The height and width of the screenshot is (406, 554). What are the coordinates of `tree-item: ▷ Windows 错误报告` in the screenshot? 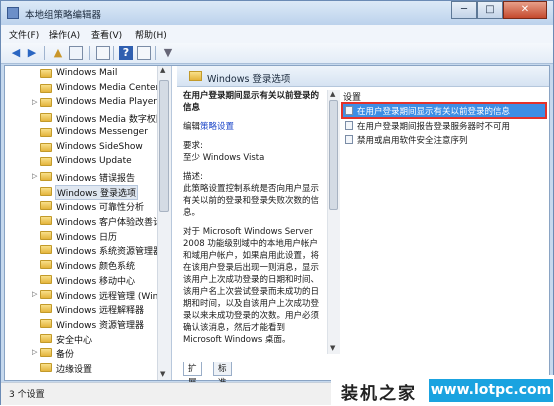 It's located at (88, 177).